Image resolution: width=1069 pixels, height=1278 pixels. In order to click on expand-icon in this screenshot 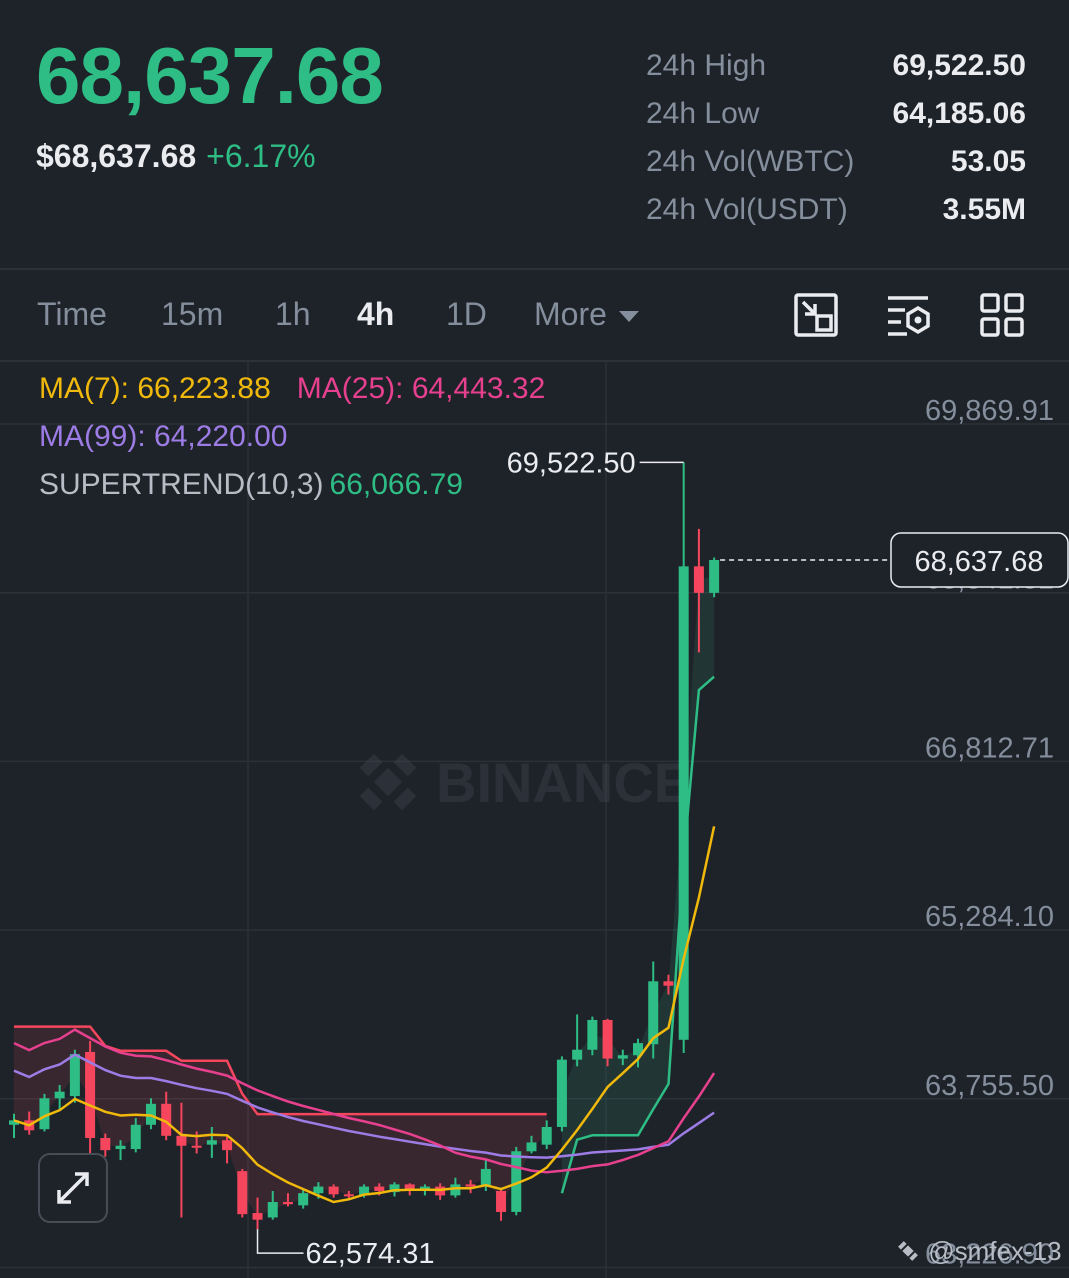, I will do `click(73, 1188)`.